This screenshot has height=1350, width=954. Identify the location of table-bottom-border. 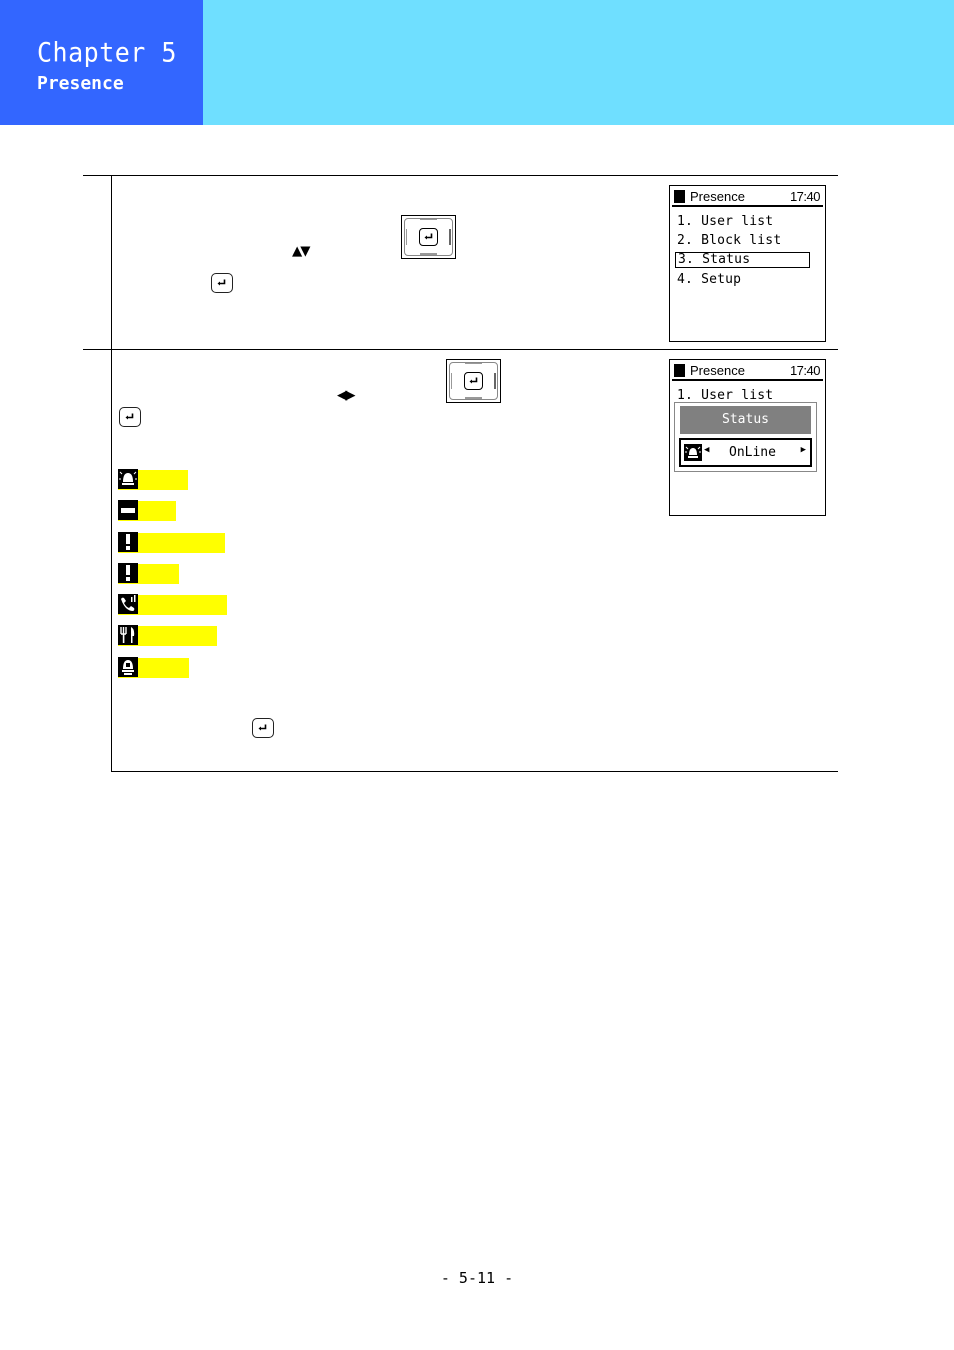
(474, 771).